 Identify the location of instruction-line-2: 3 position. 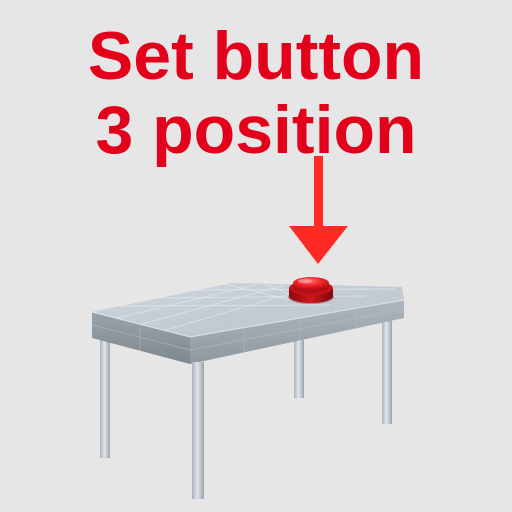
(256, 130).